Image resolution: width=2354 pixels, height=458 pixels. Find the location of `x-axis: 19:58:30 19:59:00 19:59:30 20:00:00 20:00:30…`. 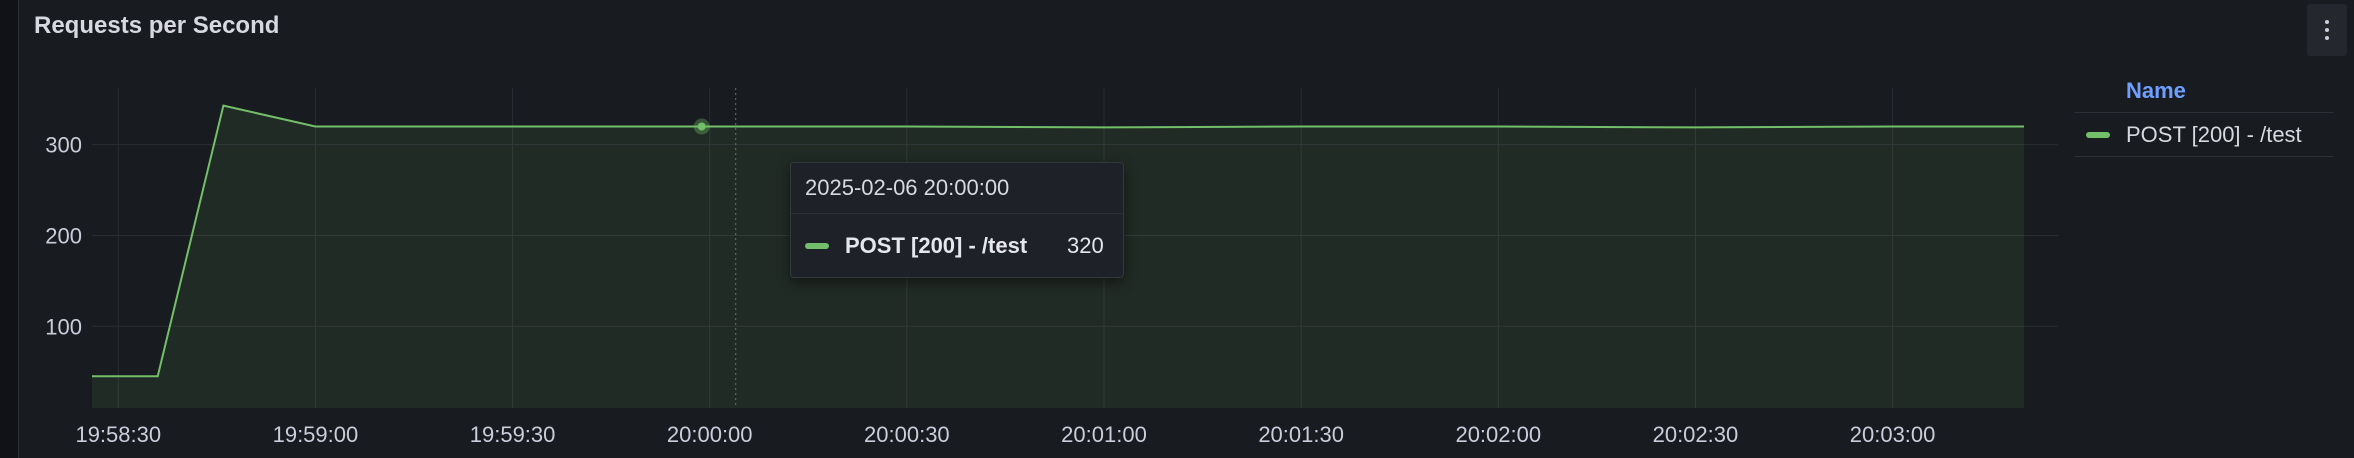

x-axis: 19:58:30 19:59:00 19:59:30 20:00:00 20:00:30… is located at coordinates (1005, 434).